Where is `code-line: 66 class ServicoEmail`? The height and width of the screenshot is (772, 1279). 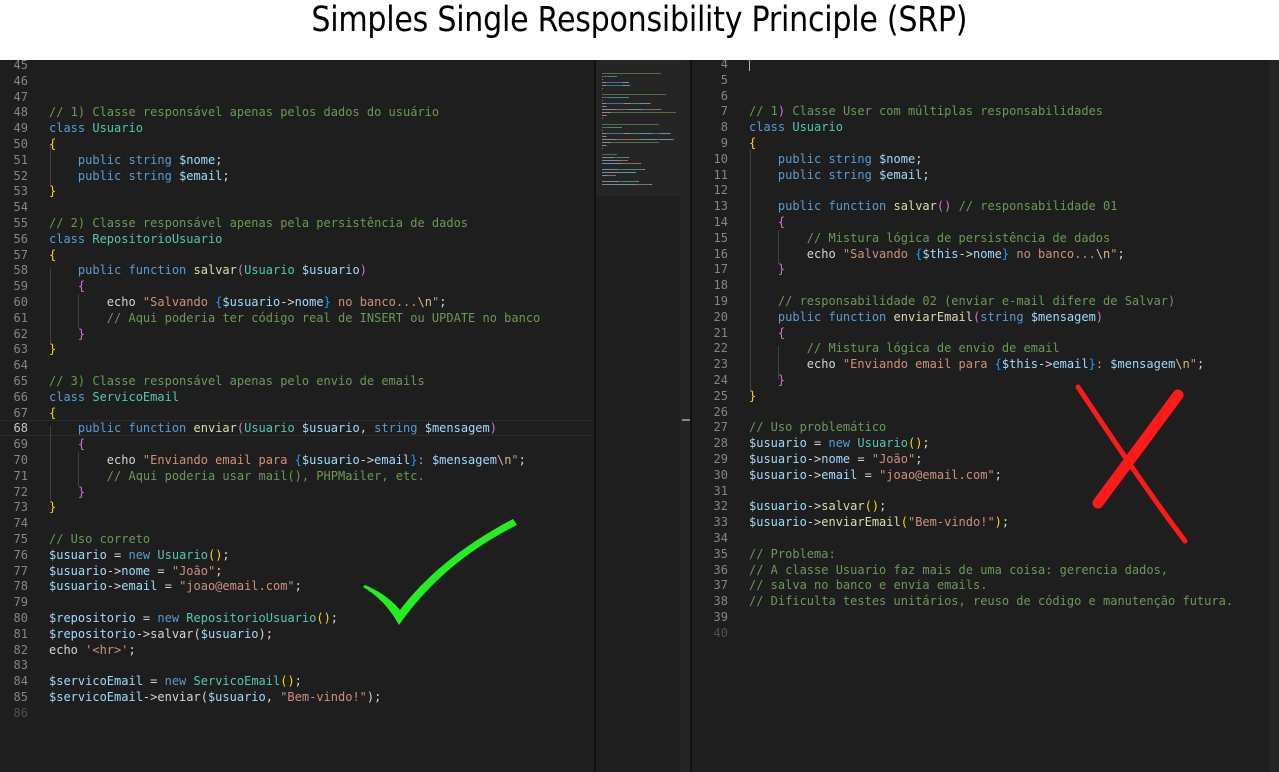
code-line: 66 class ServicoEmail is located at coordinates (297, 397).